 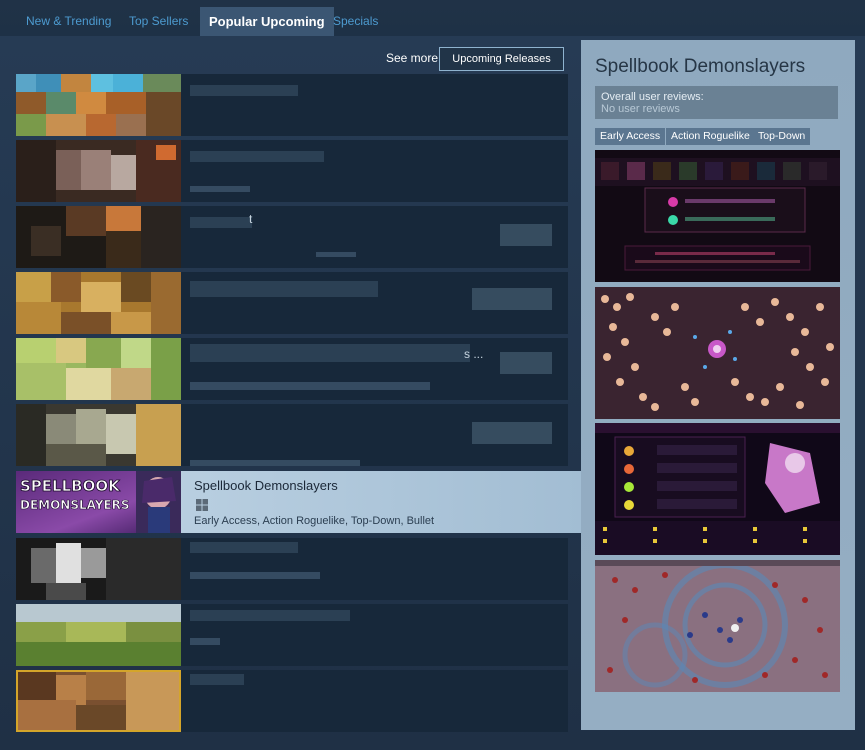 I want to click on capsule-logo-text: SPELLBOOK, so click(x=70, y=486).